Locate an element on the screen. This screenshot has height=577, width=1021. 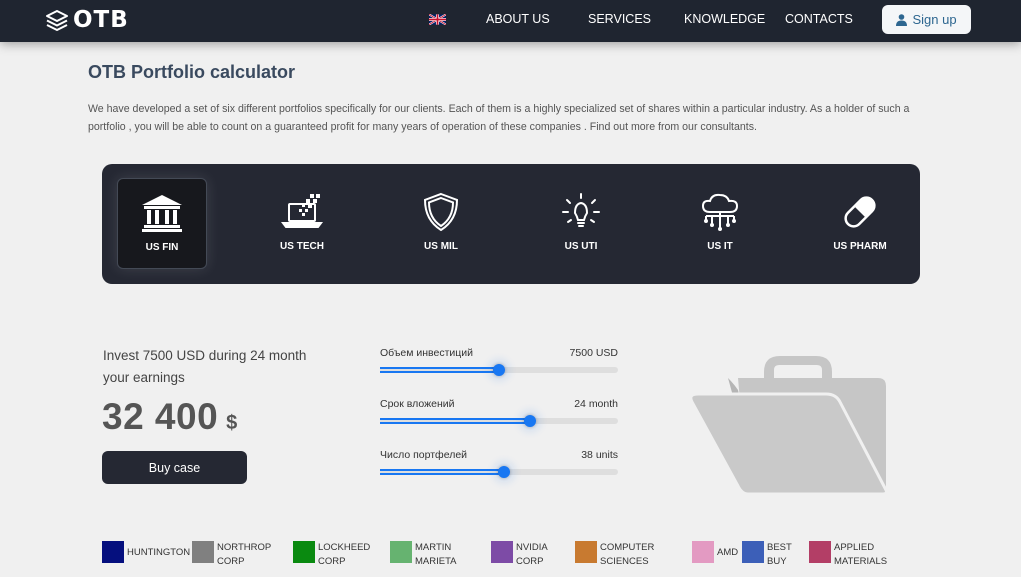
portfolio-label: US TECH is located at coordinates (302, 246).